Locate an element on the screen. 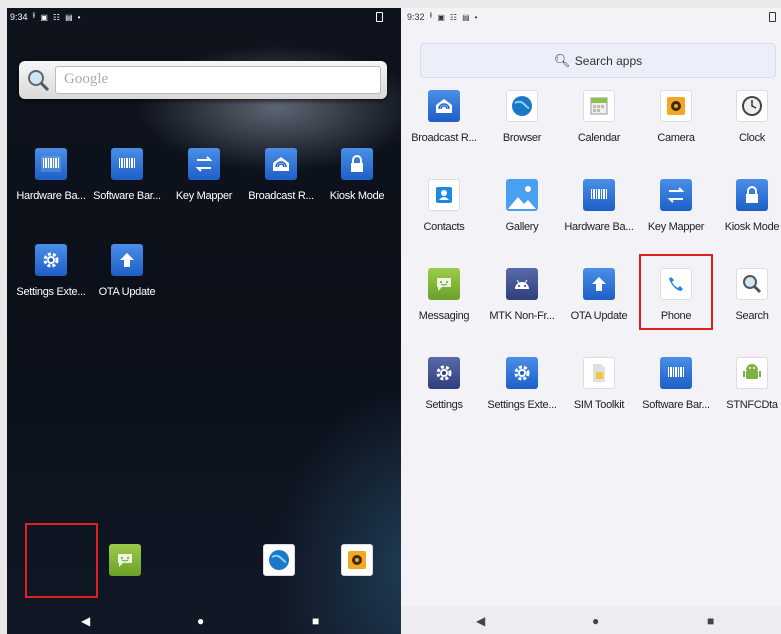  app-label: STNFCDta is located at coordinates (752, 405).